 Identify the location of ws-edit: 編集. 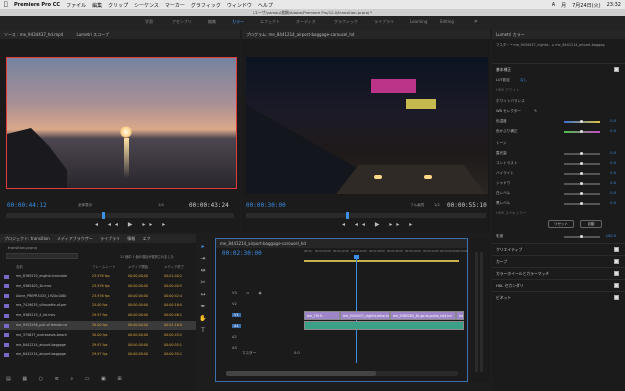
(212, 22).